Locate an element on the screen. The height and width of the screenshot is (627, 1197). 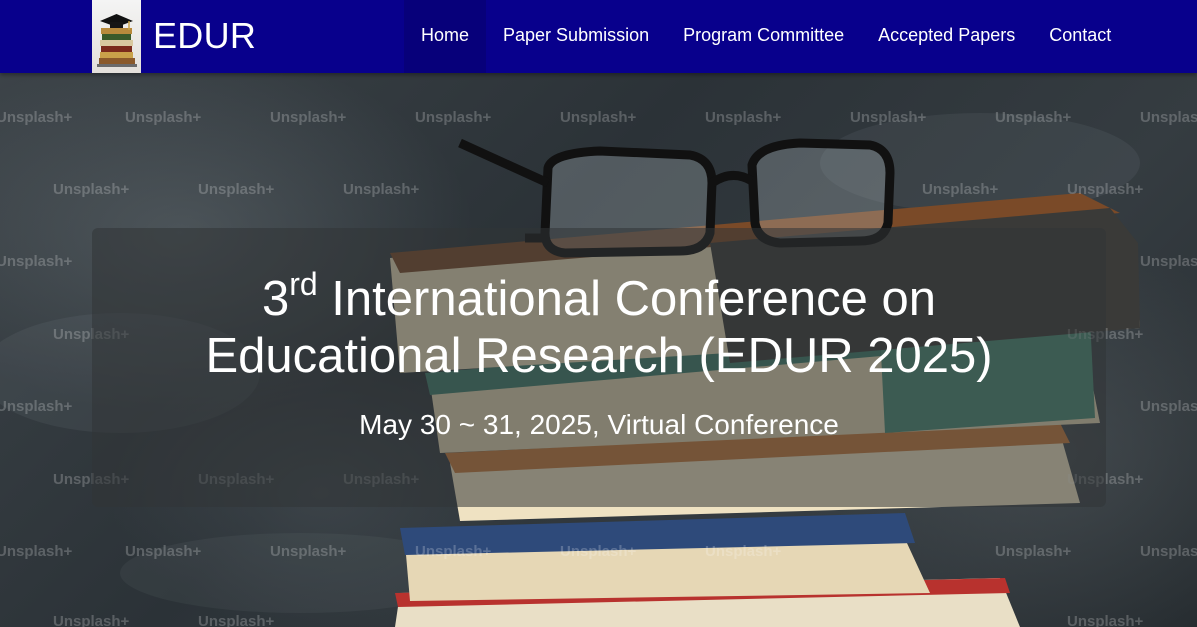
brand-title: EDUR is located at coordinates (204, 36).